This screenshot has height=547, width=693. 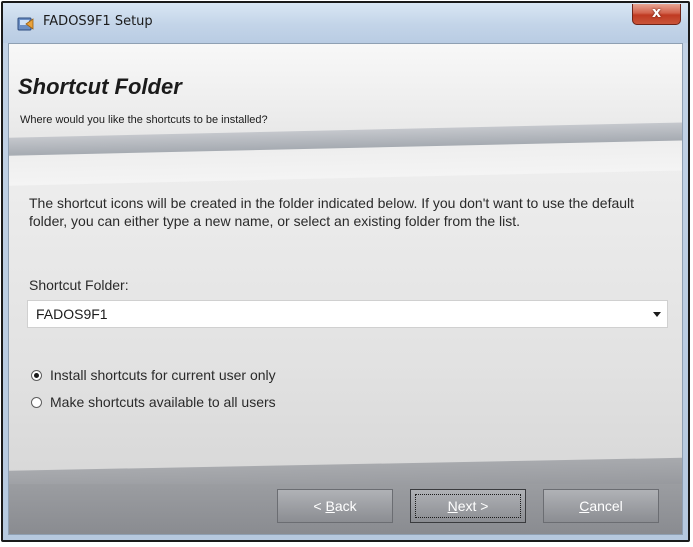 I want to click on shortcut-folder-combobox: FADOS9F1, so click(x=347, y=314).